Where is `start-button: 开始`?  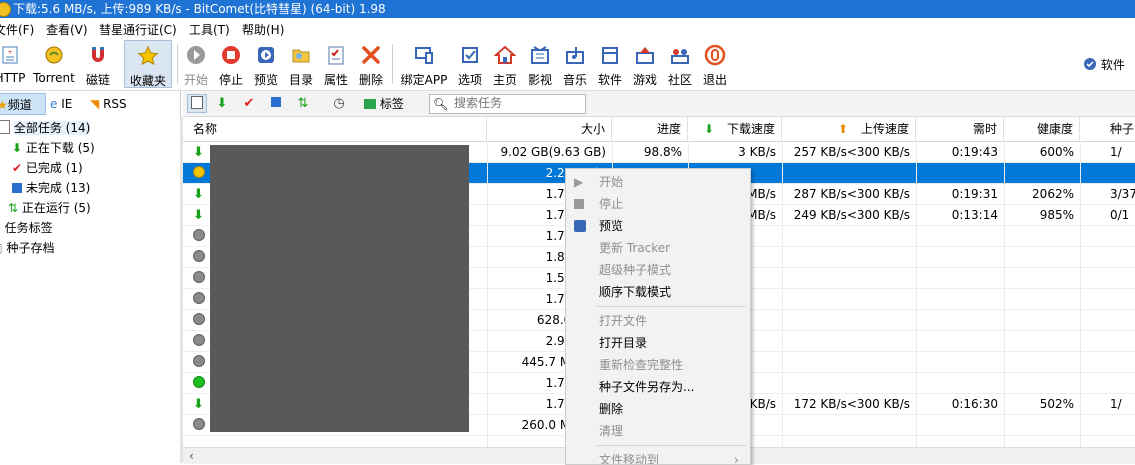 start-button: 开始 is located at coordinates (196, 64).